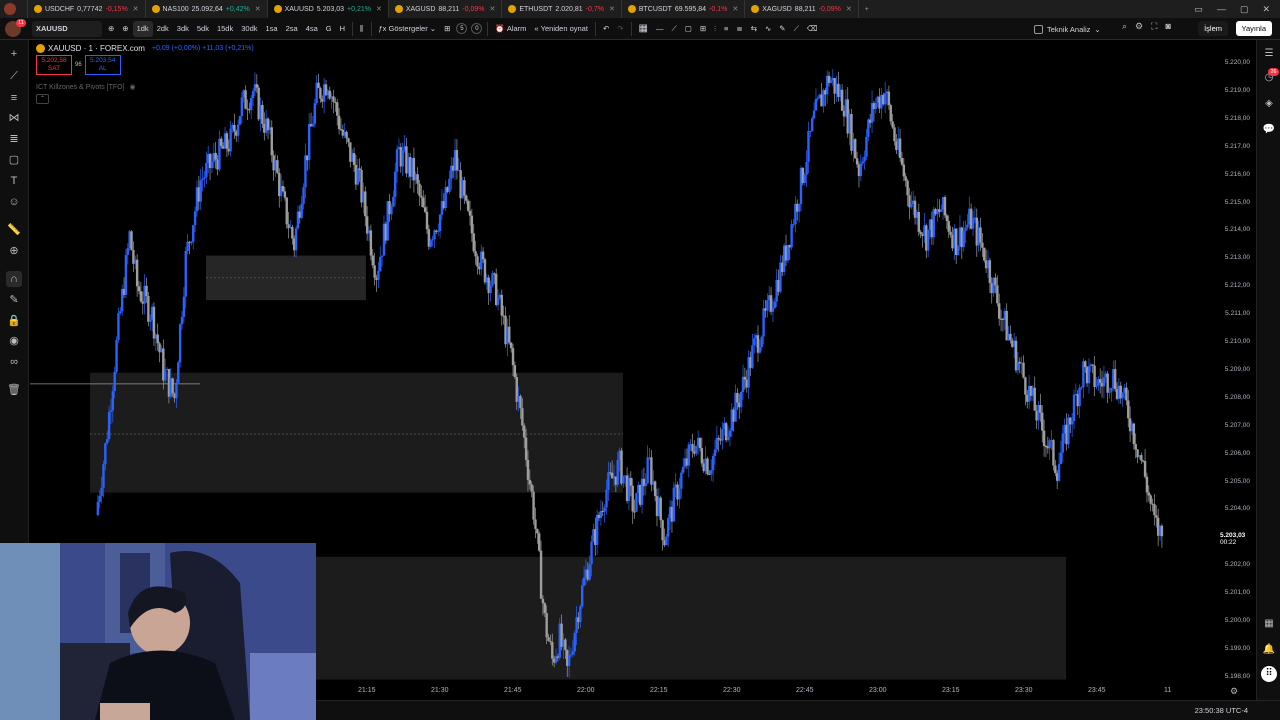 The height and width of the screenshot is (720, 1280). Describe the element at coordinates (606, 29) in the screenshot. I see `undo-icon: ↶` at that location.